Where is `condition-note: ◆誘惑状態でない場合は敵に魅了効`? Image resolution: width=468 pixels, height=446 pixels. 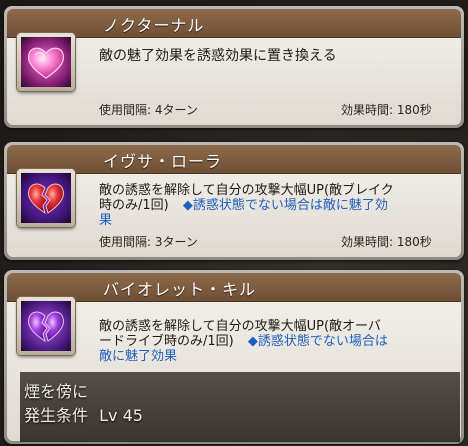 condition-note: ◆誘惑状態でない場合は敵に魅了効 is located at coordinates (285, 205).